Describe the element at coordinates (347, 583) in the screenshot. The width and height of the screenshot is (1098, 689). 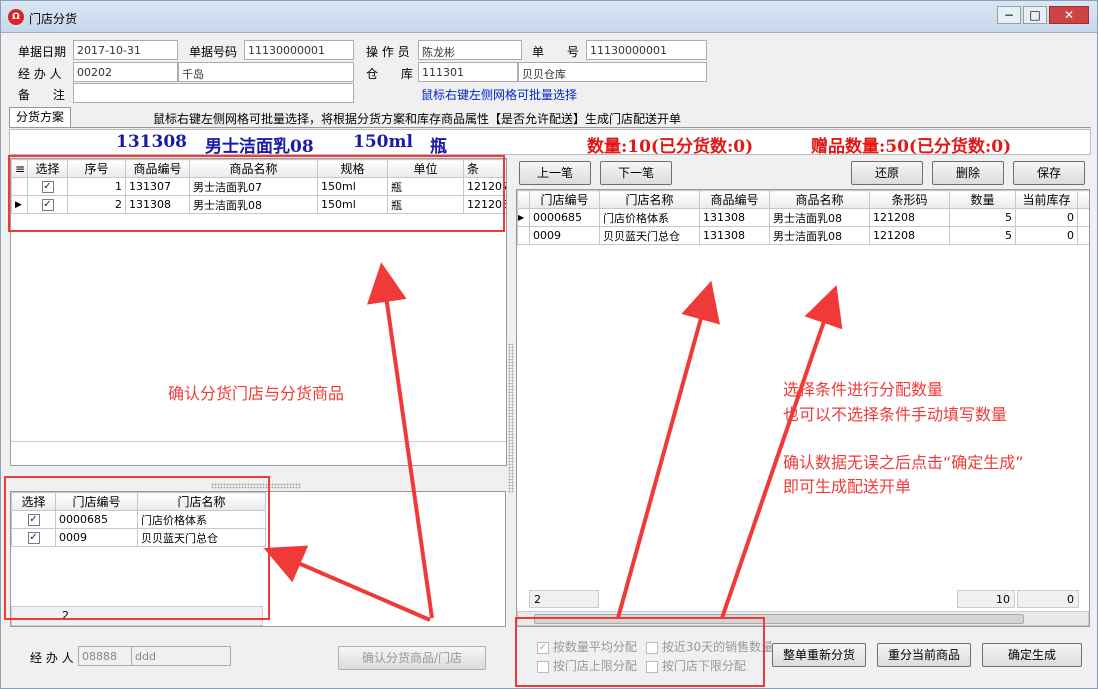
I see `arrow-to-store-grid` at that location.